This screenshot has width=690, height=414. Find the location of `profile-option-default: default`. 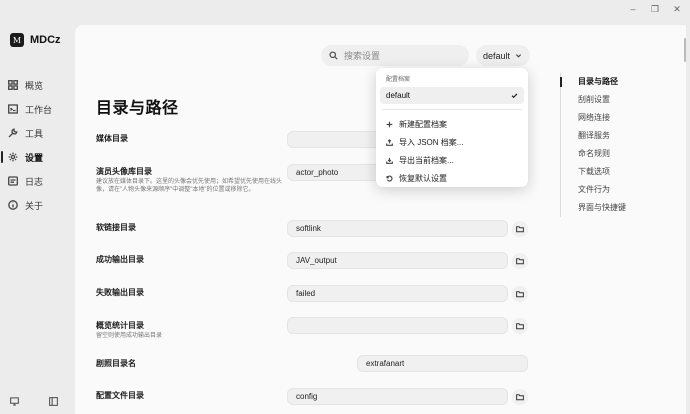

profile-option-default: default is located at coordinates (452, 95).